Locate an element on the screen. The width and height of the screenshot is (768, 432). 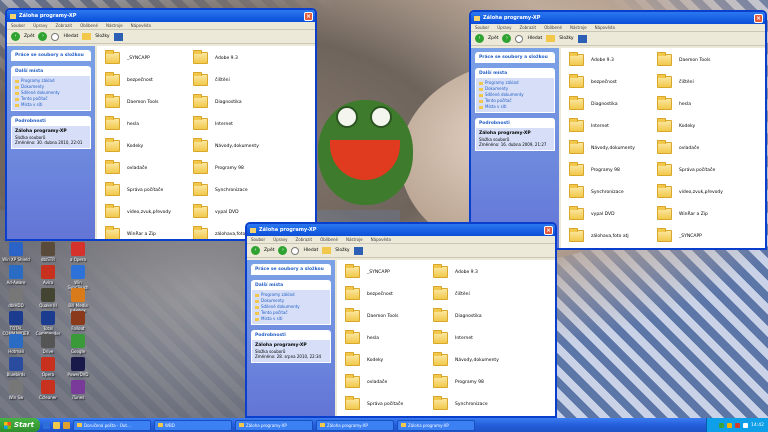
menu-item: Zobrazit is located at coordinates (303, 239).